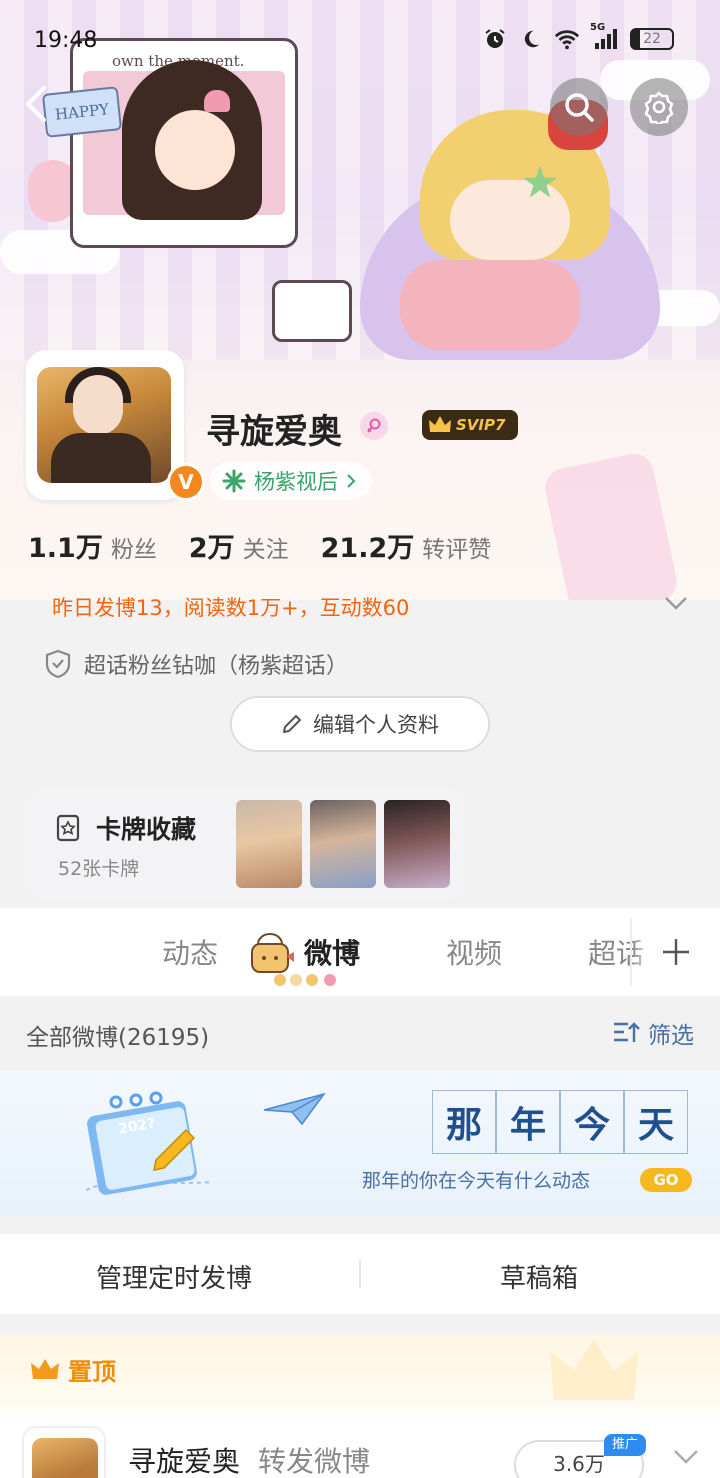 This screenshot has height=1478, width=720. I want to click on manage-row: 管理定时发博 草稿箱, so click(360, 1274).